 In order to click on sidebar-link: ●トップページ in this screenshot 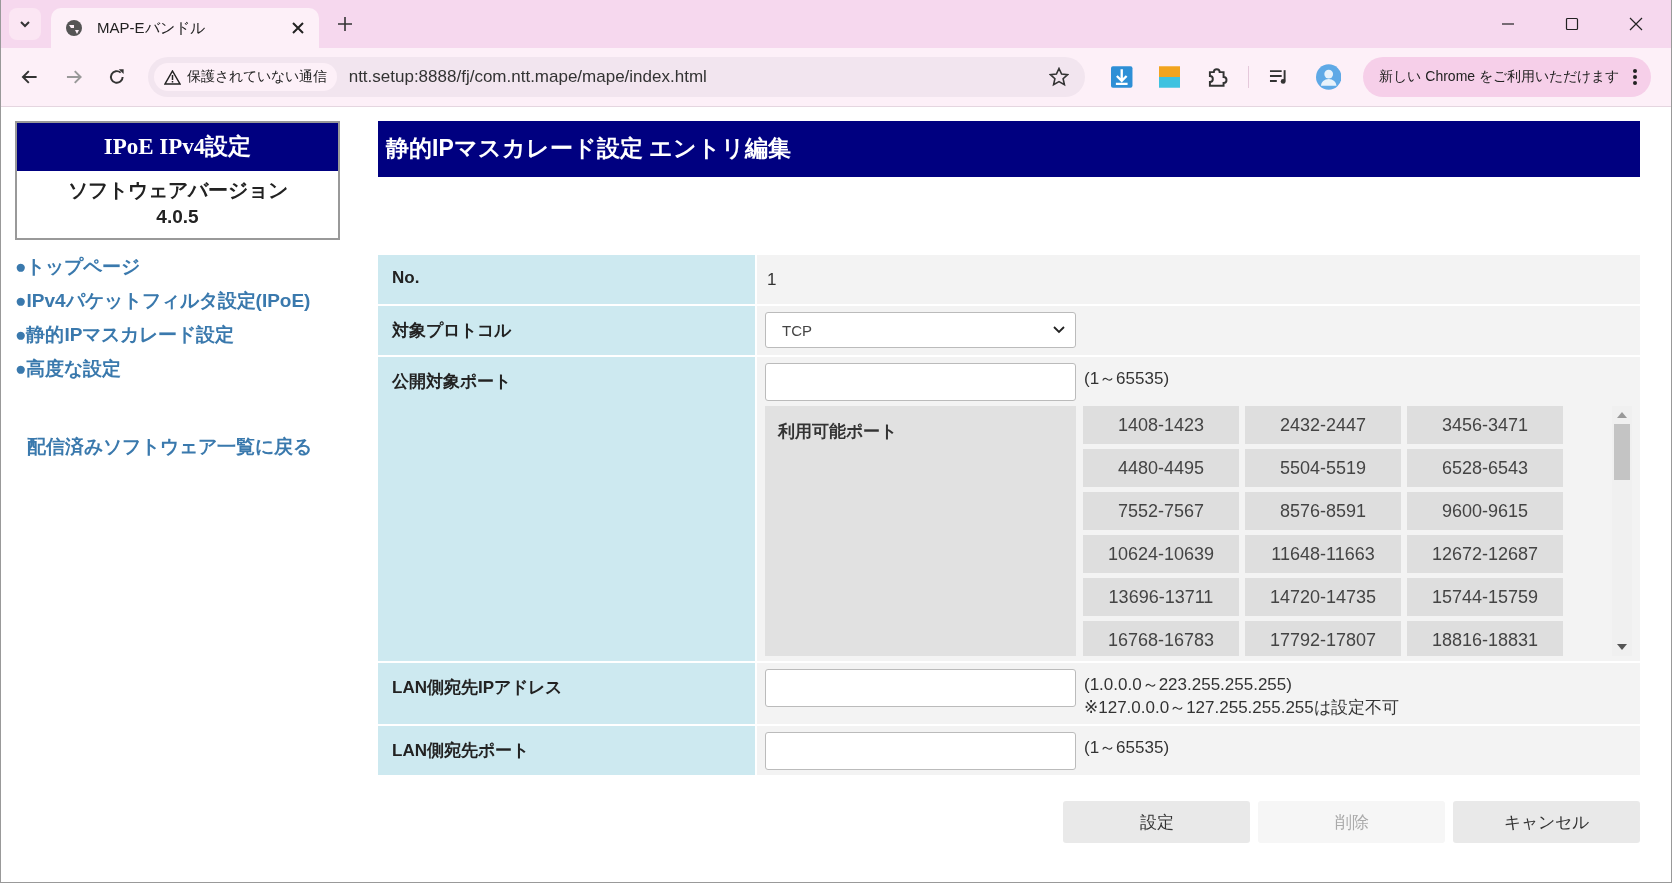, I will do `click(78, 267)`.